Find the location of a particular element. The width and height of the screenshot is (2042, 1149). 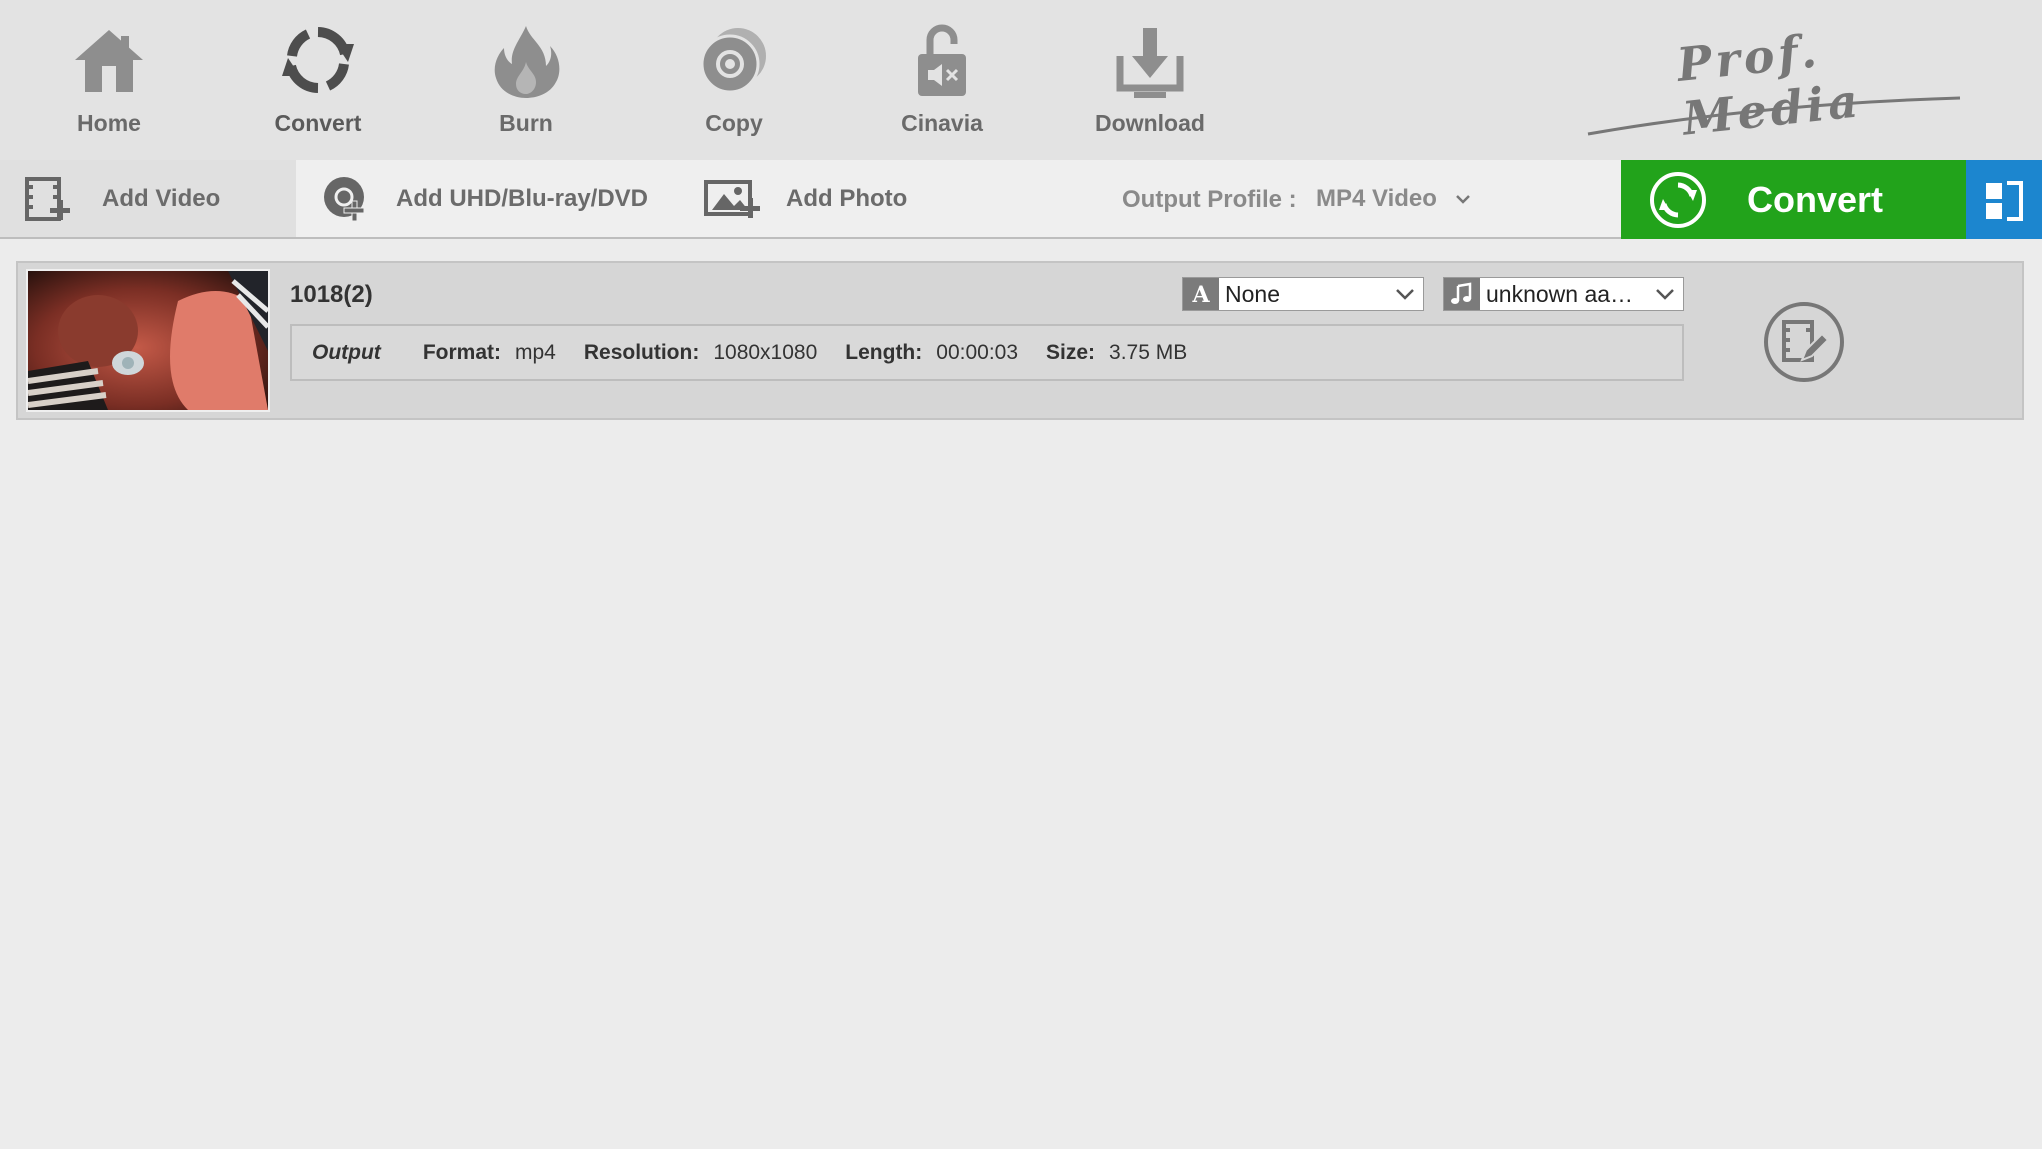

add-photo-label: Add Photo is located at coordinates (847, 198).